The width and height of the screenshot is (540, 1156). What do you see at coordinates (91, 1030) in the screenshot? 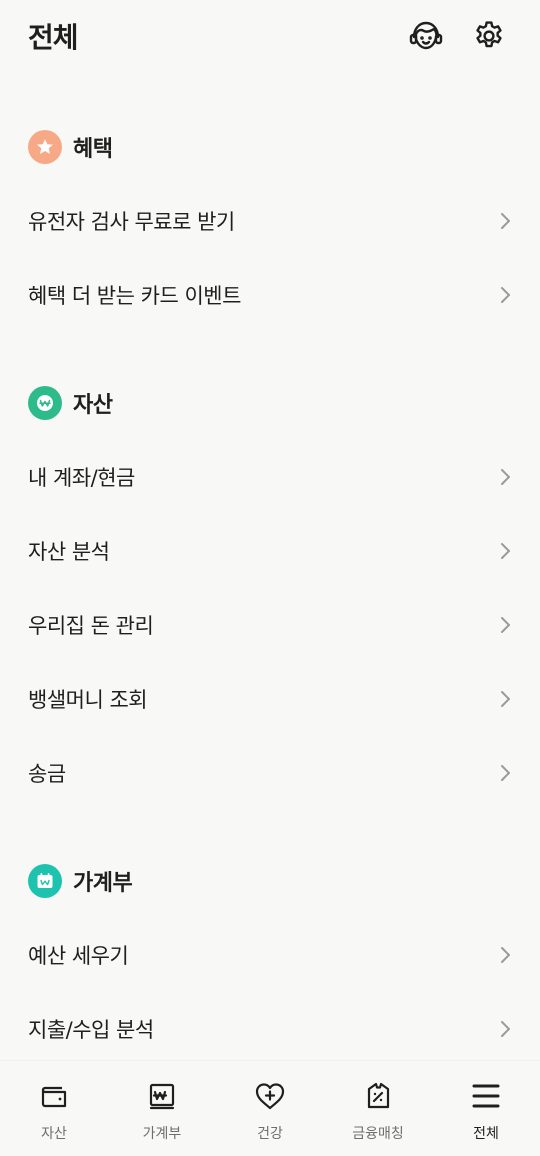
I see `menu-item-label: 지출/수입 분석` at bounding box center [91, 1030].